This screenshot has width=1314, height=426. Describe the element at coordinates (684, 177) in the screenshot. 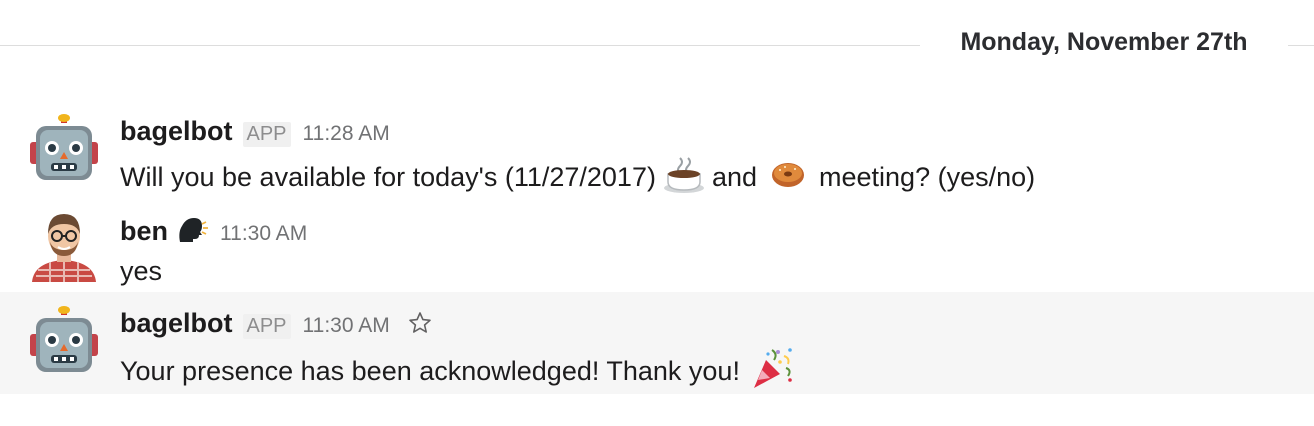

I see `coffee-icon` at that location.